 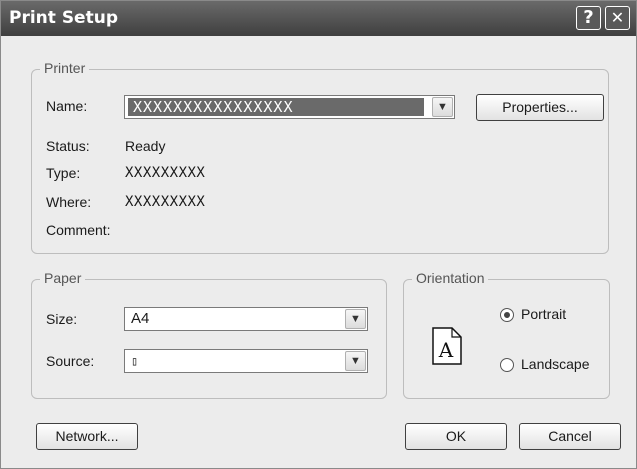 I want to click on page-portrait-icon: A, so click(x=447, y=346).